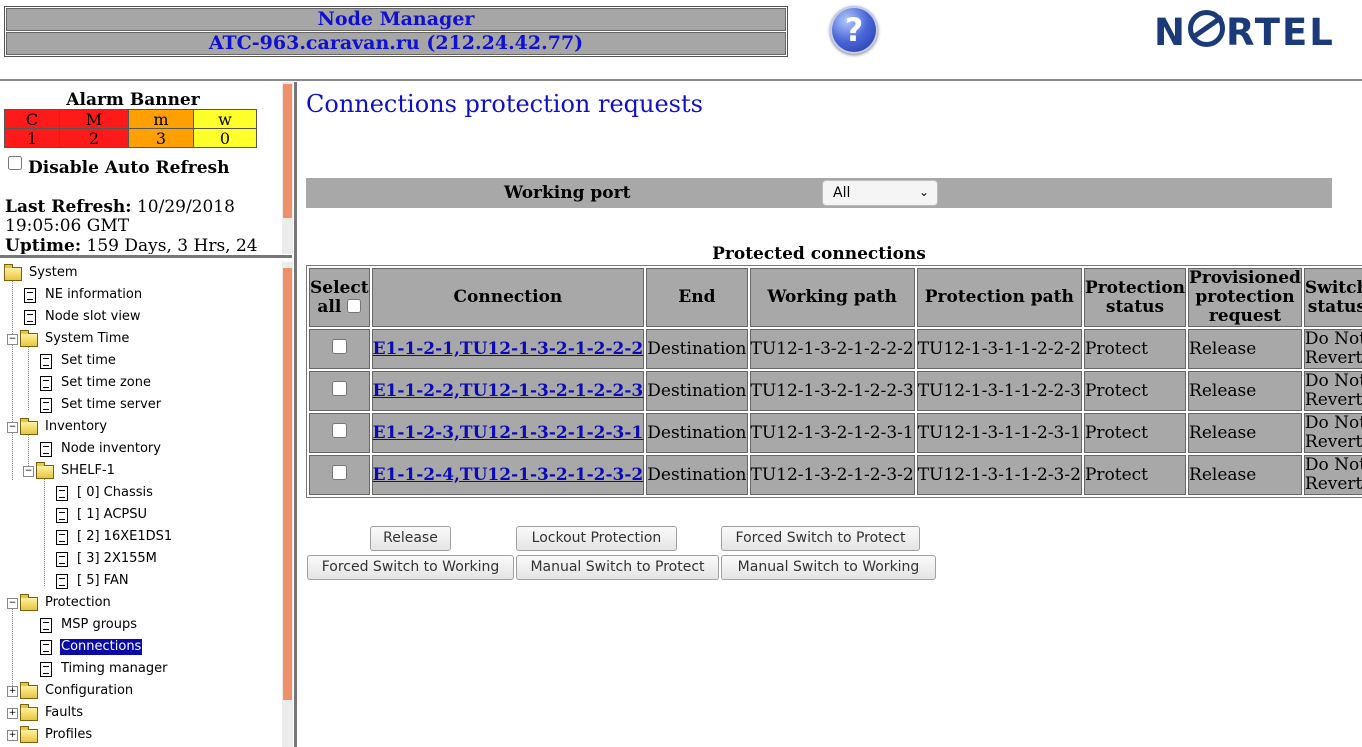 The height and width of the screenshot is (747, 1362). I want to click on nortel-logo: N RTEL, so click(1244, 32).